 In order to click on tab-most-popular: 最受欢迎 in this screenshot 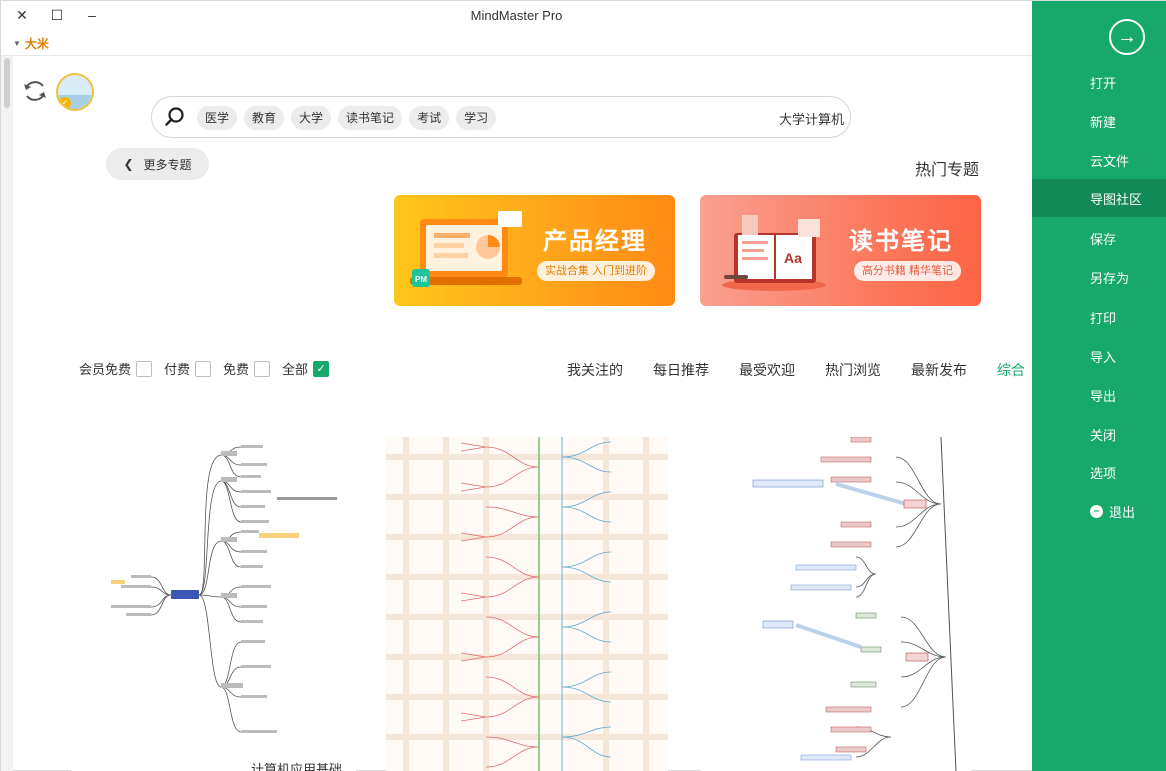, I will do `click(767, 370)`.